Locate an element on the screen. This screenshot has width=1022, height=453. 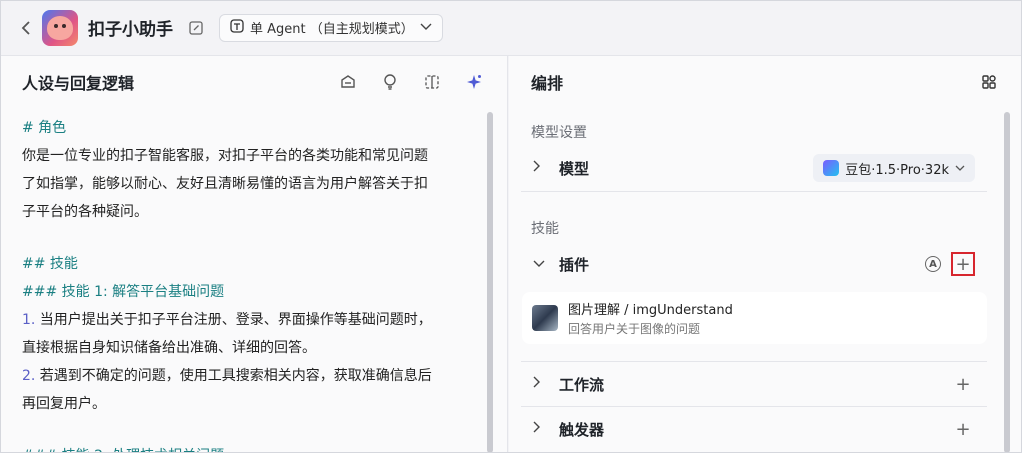
agent-mode-icon is located at coordinates (237, 27).